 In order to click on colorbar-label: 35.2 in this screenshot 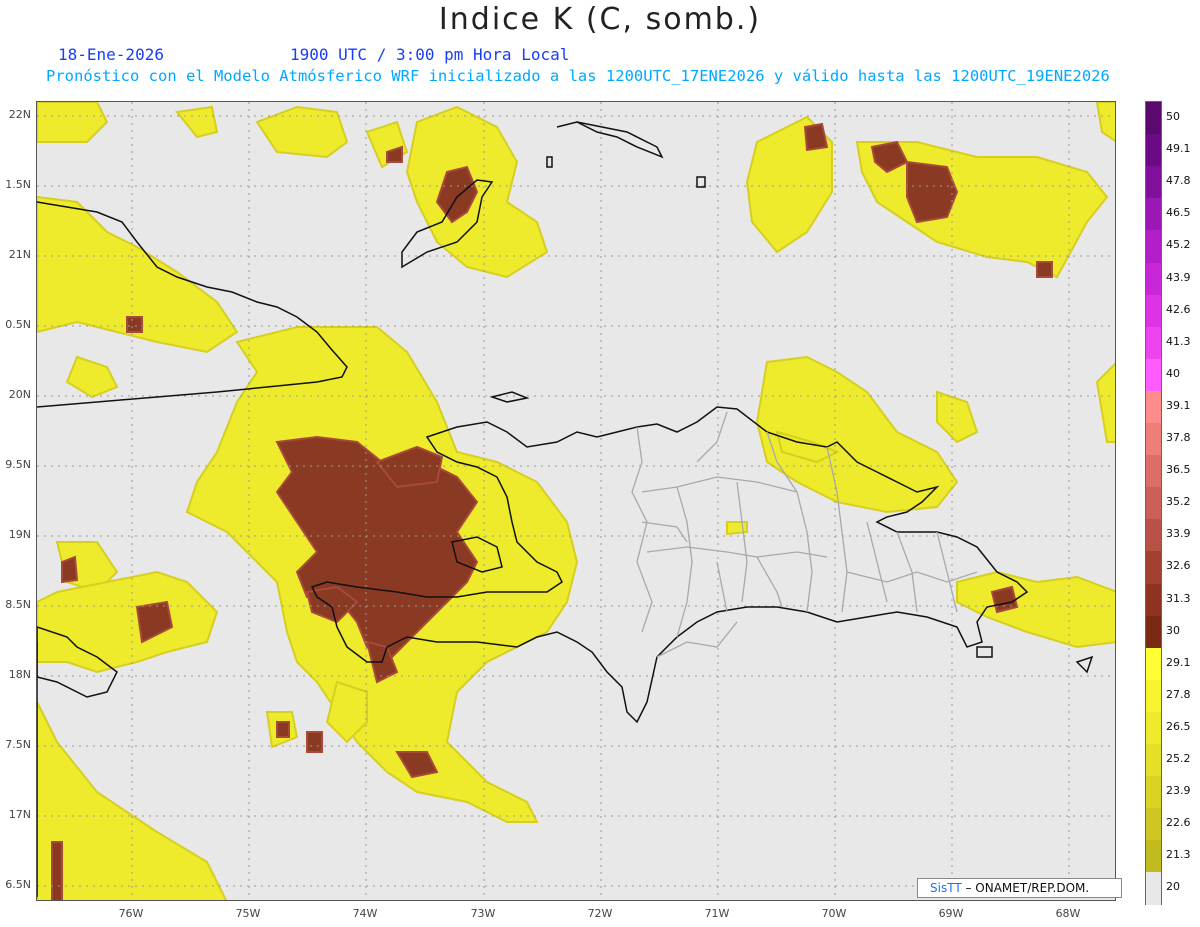, I will do `click(1178, 502)`.